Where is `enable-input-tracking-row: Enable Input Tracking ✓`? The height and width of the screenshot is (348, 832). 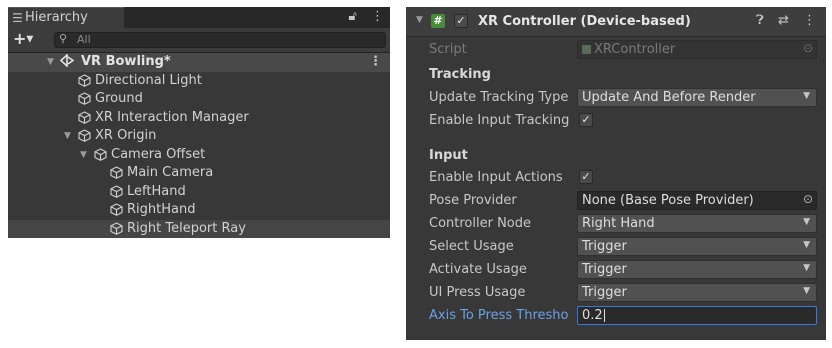 enable-input-tracking-row: Enable Input Tracking ✓ is located at coordinates (616, 121).